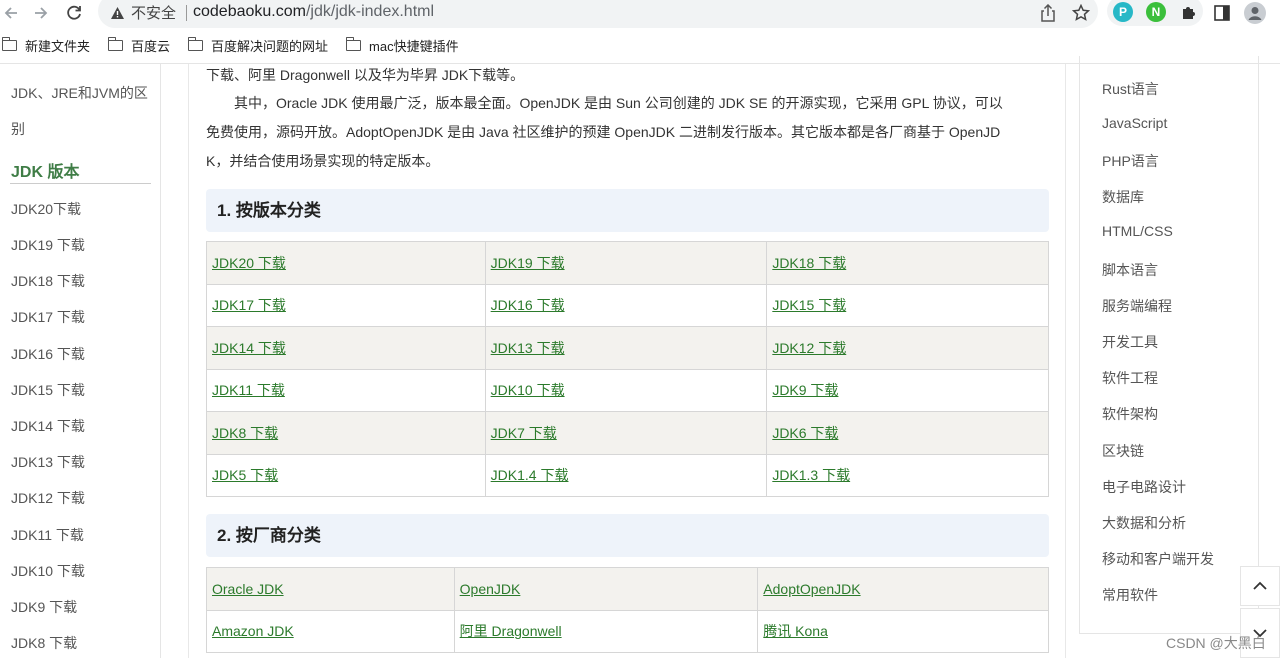 Image resolution: width=1280 pixels, height=658 pixels. I want to click on vendor-download-link: AdoptOpenJDK, so click(811, 589).